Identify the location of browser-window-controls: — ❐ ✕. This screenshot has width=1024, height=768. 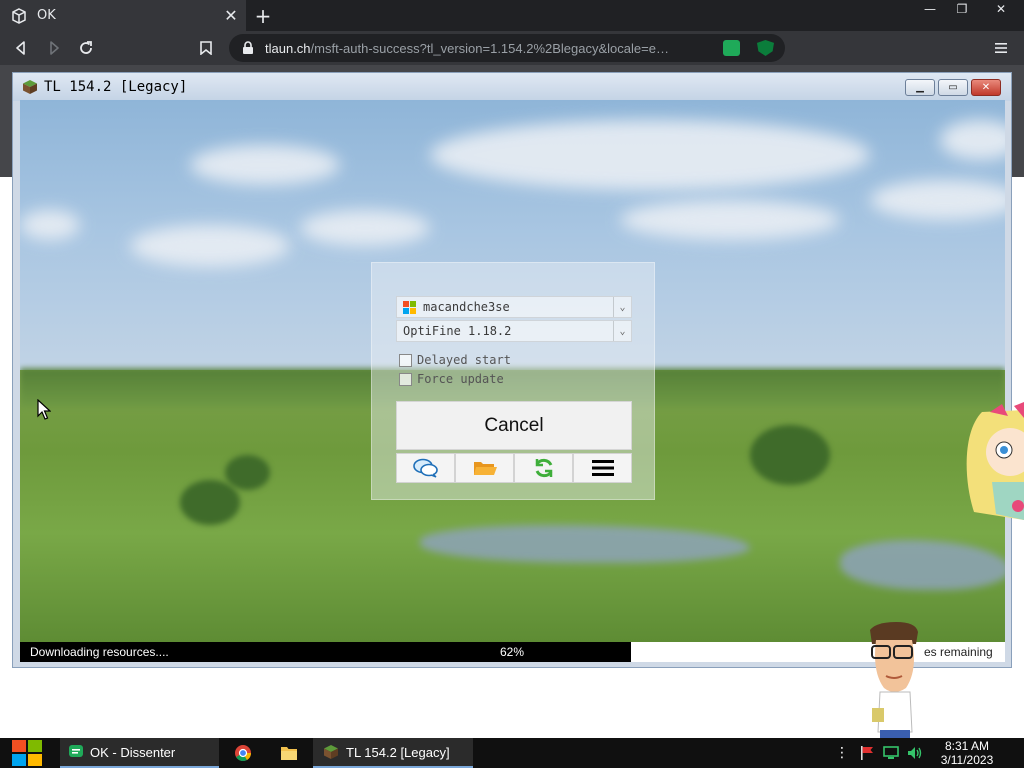
(969, 9).